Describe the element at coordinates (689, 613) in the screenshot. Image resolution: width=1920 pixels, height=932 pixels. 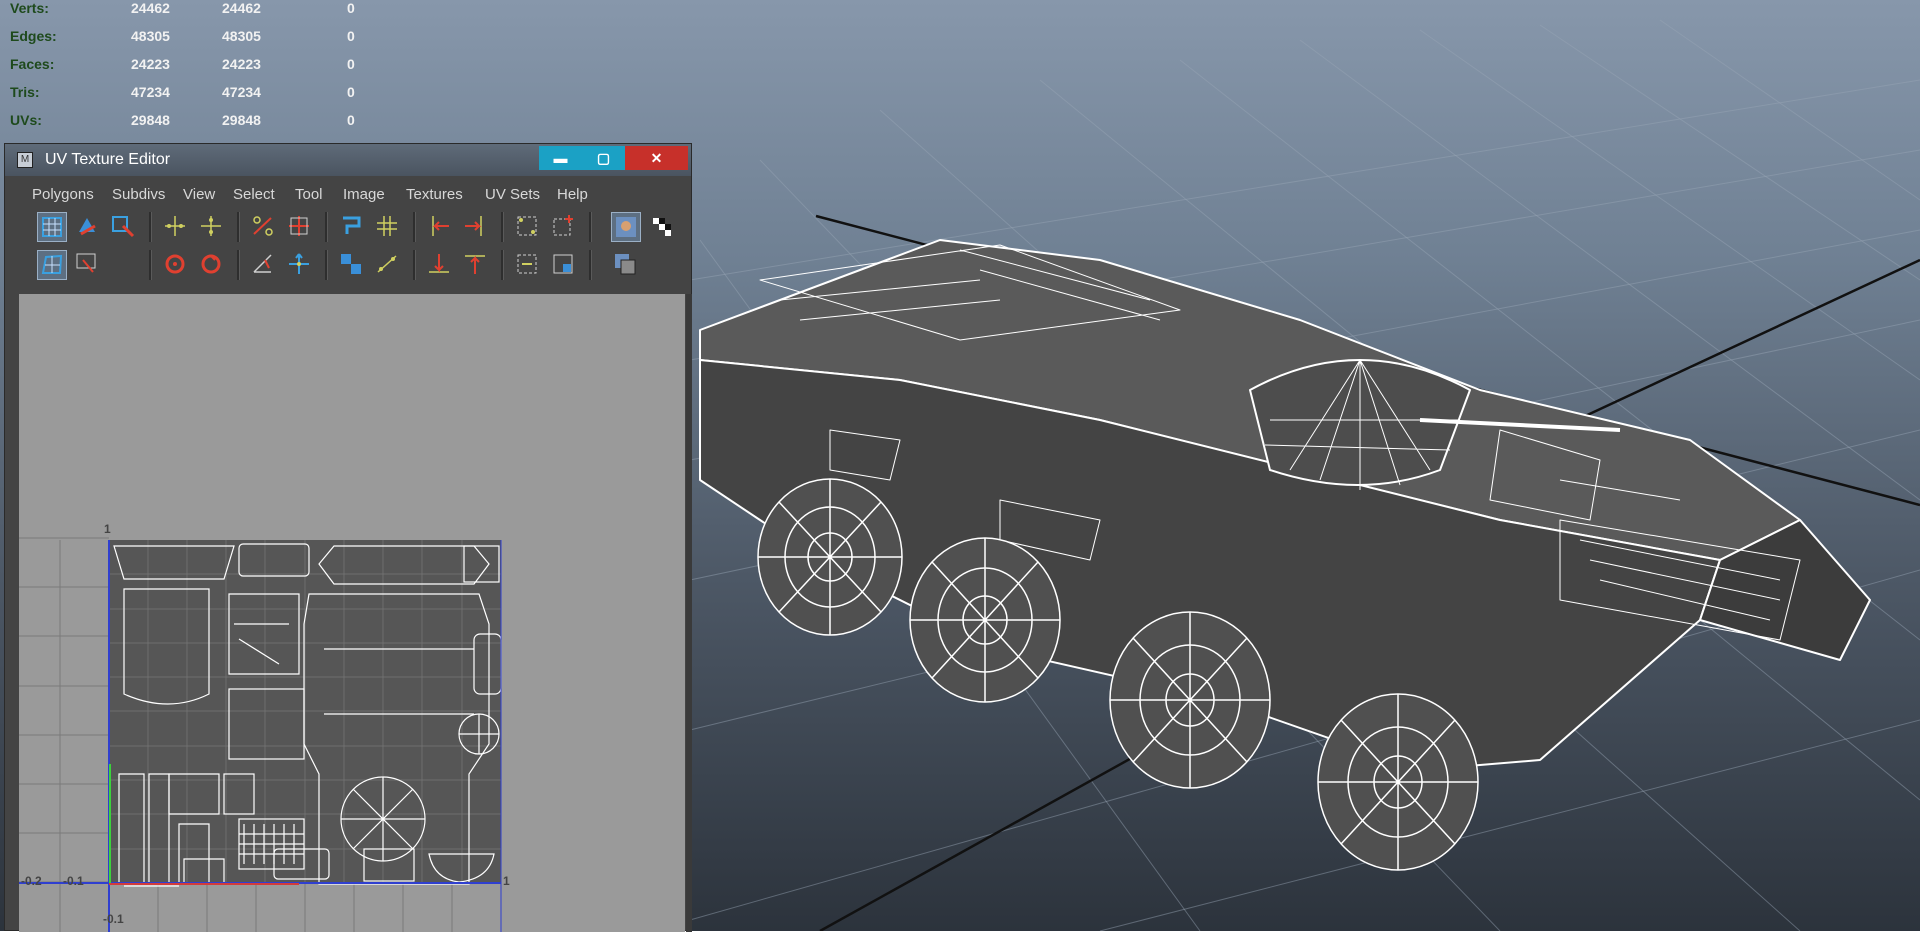
I see `uv-scrollbar` at that location.